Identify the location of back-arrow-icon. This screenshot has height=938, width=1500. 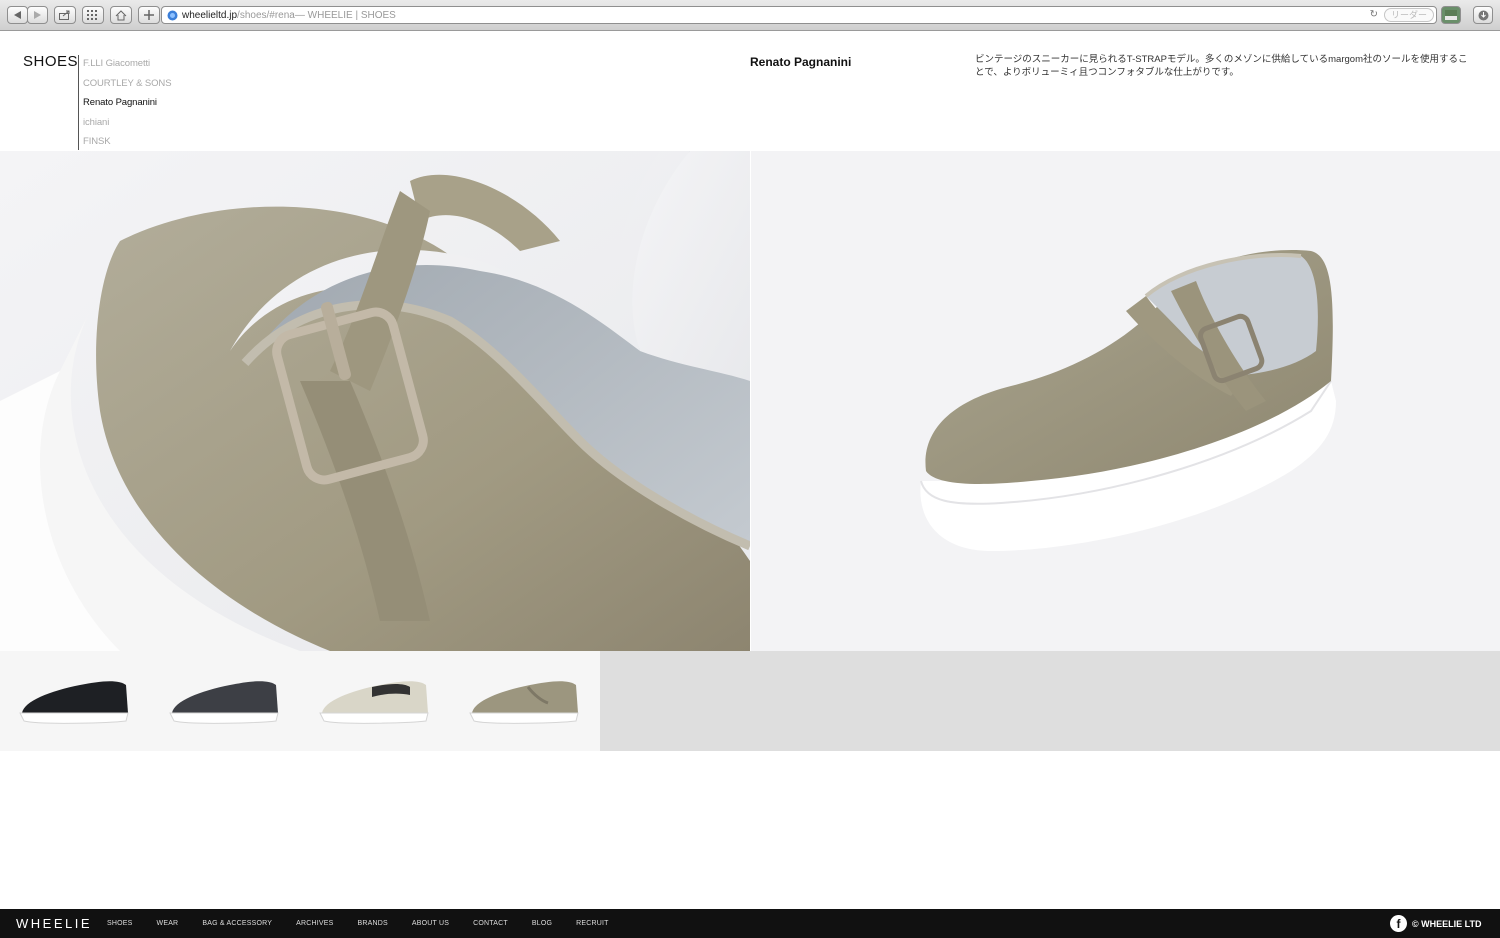
(17, 15).